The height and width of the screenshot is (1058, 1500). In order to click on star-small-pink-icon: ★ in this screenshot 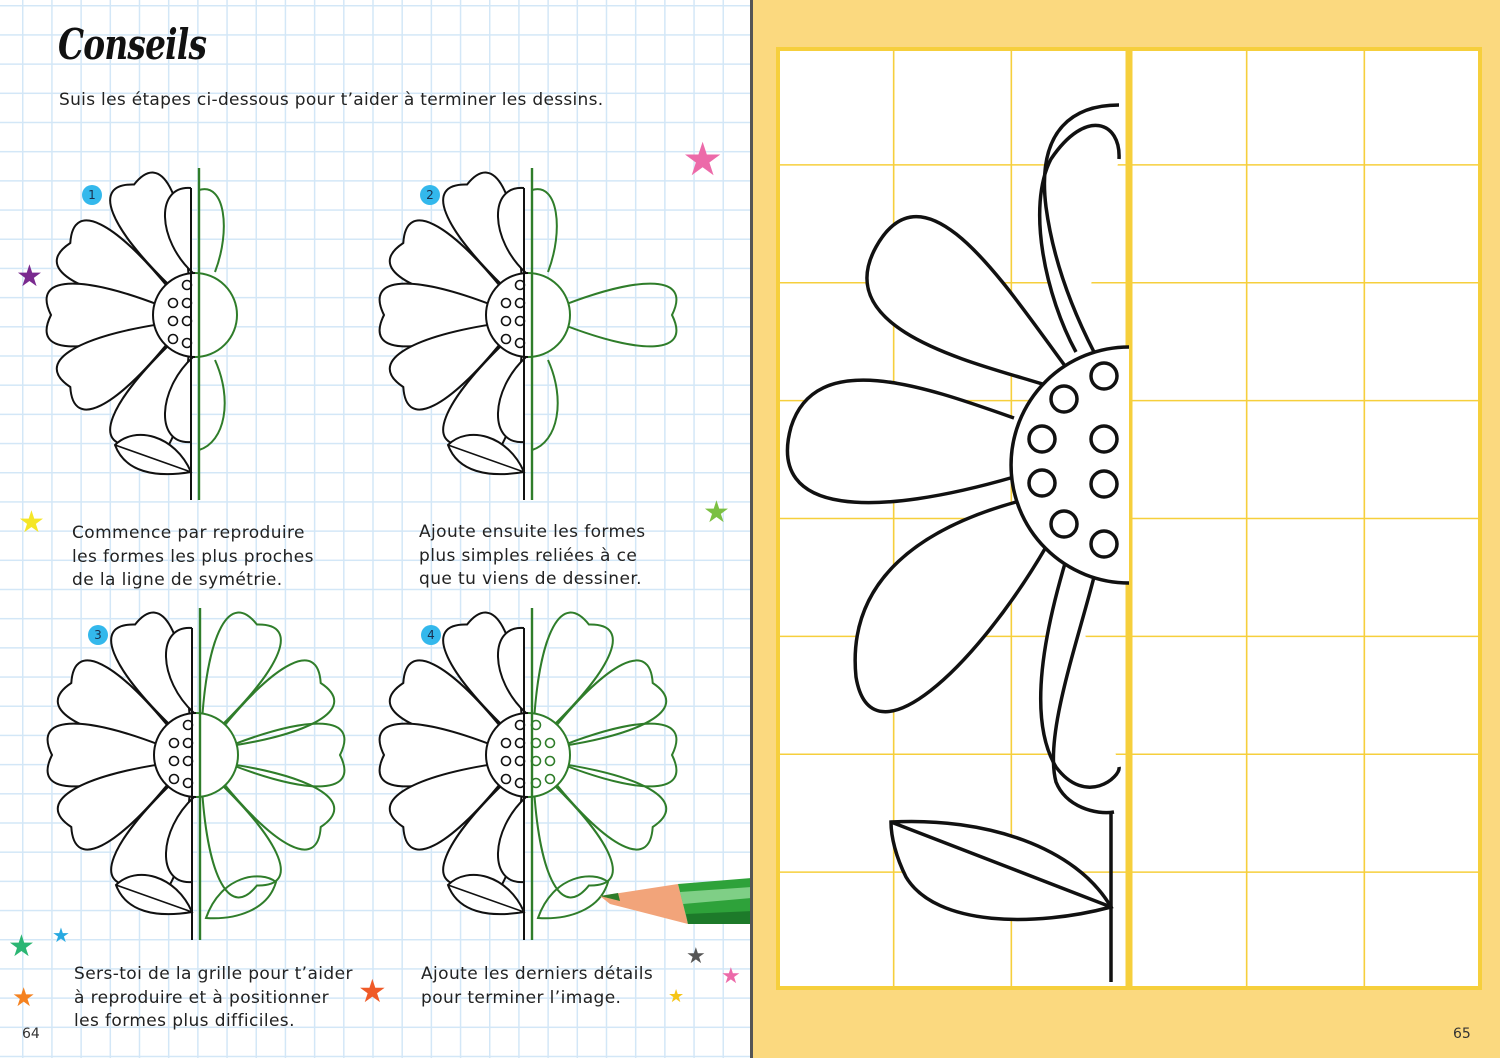, I will do `click(731, 976)`.